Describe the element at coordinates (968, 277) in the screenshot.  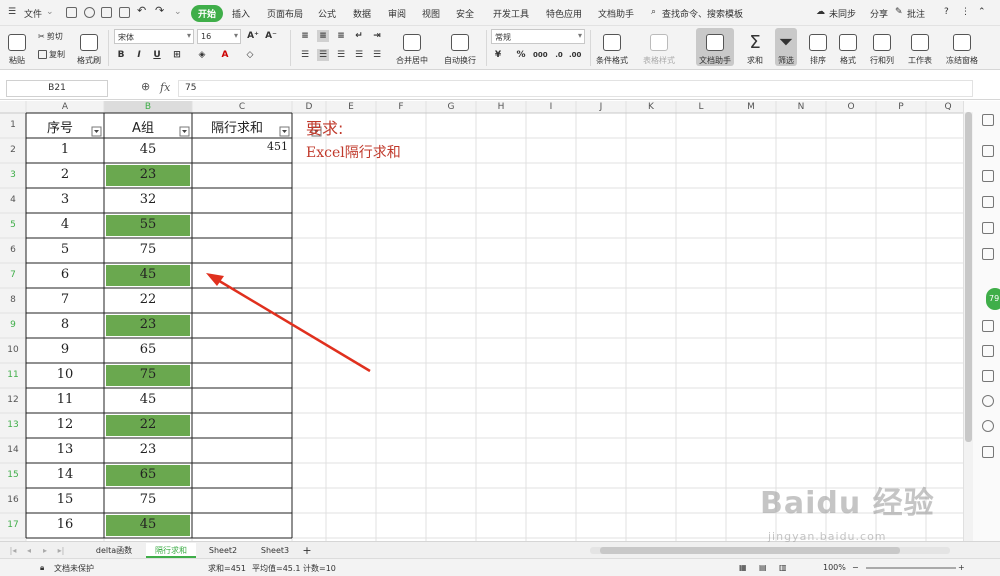
I see `vertical-scroll-thumb` at that location.